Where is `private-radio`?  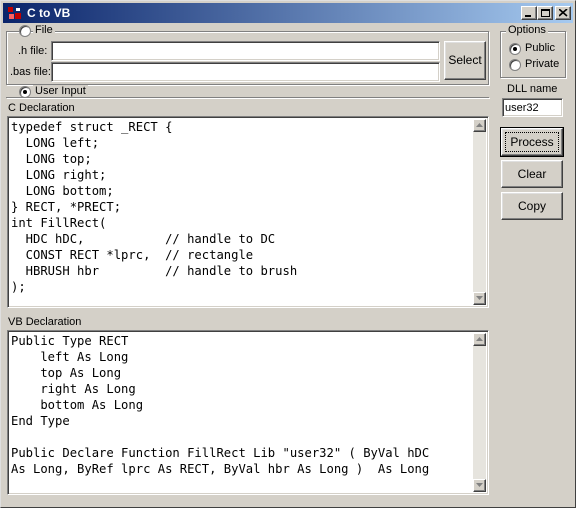
private-radio is located at coordinates (515, 65).